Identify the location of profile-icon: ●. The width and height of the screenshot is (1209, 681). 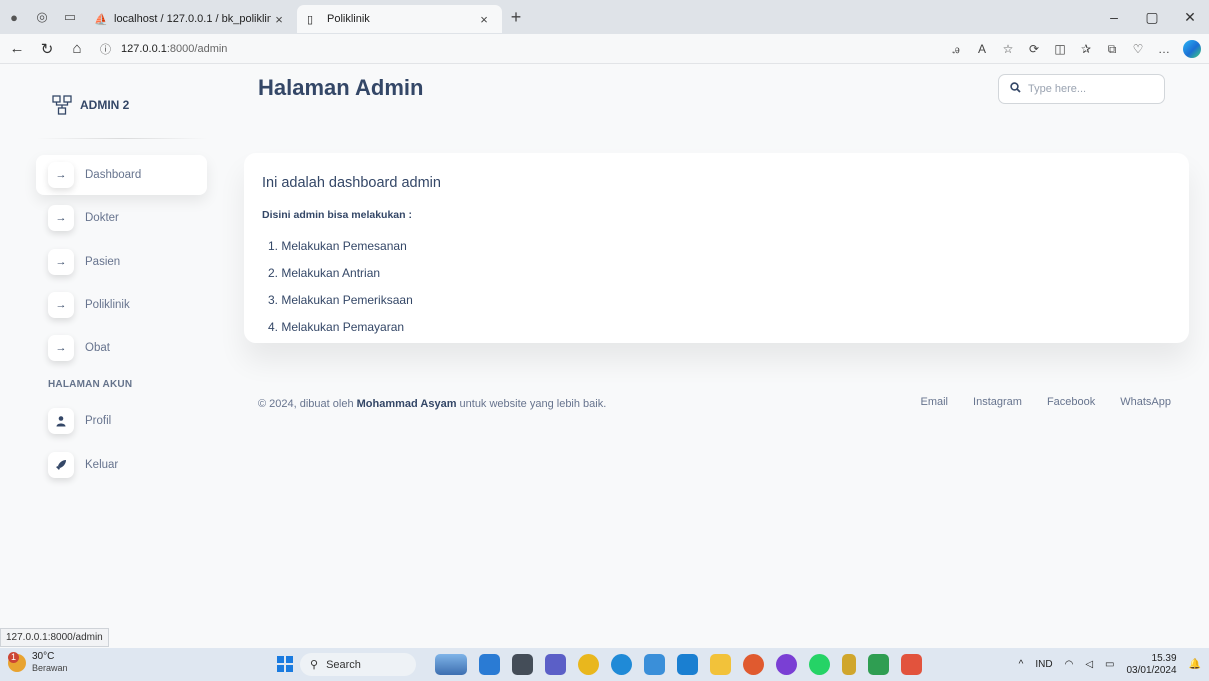
(14, 17).